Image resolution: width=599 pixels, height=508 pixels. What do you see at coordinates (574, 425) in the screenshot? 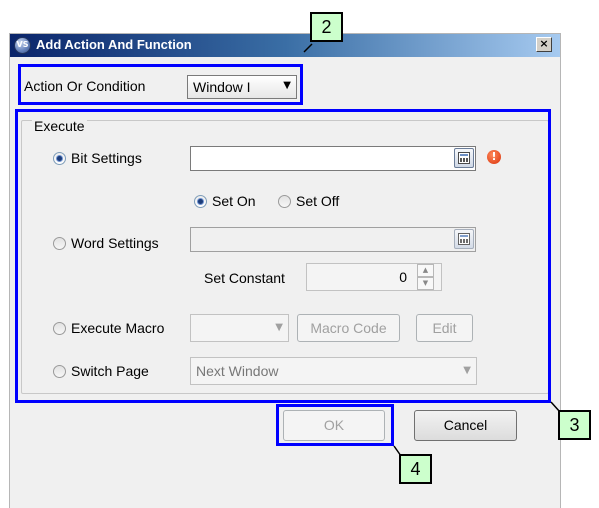
I see `callout-3: 3` at bounding box center [574, 425].